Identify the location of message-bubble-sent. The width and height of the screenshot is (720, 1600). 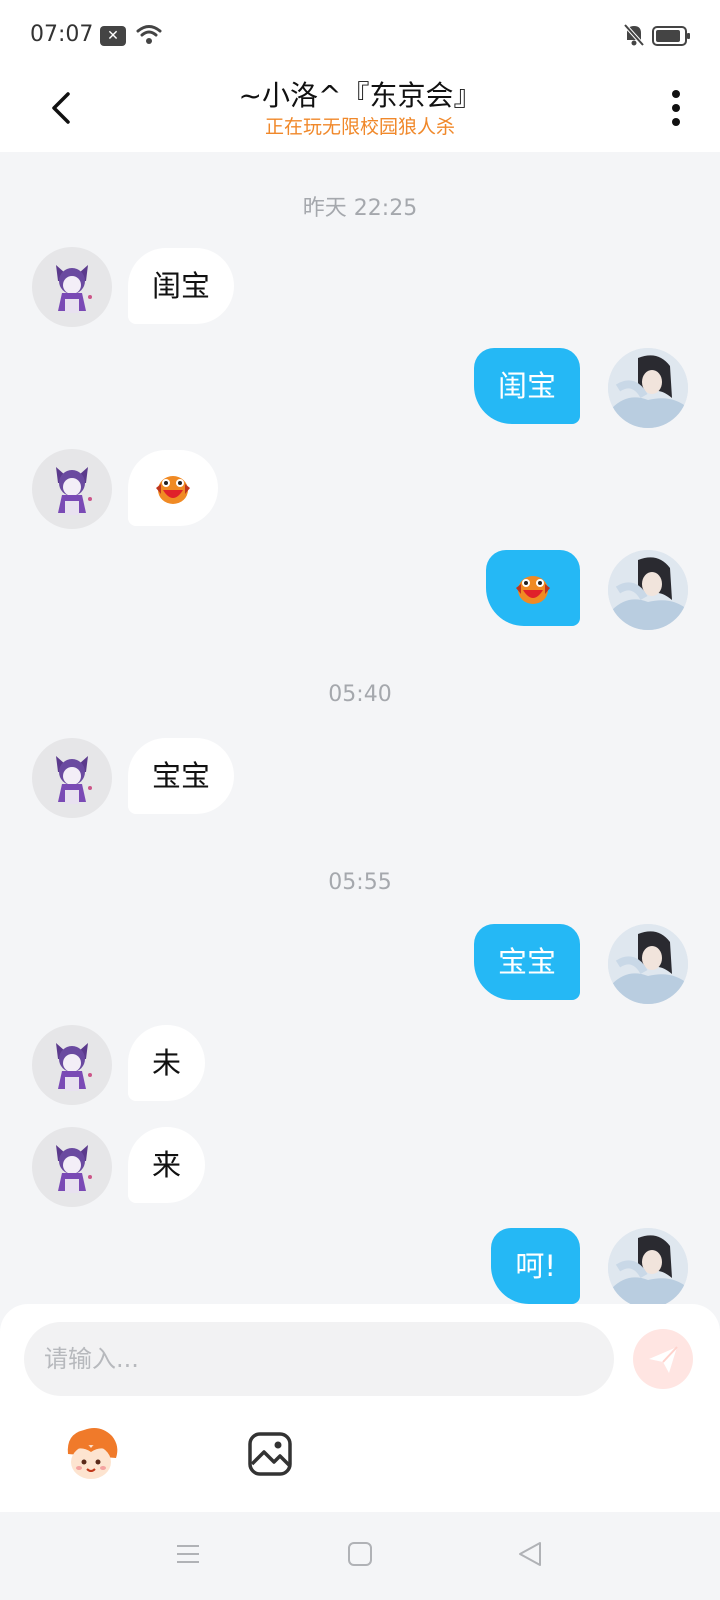
(533, 588).